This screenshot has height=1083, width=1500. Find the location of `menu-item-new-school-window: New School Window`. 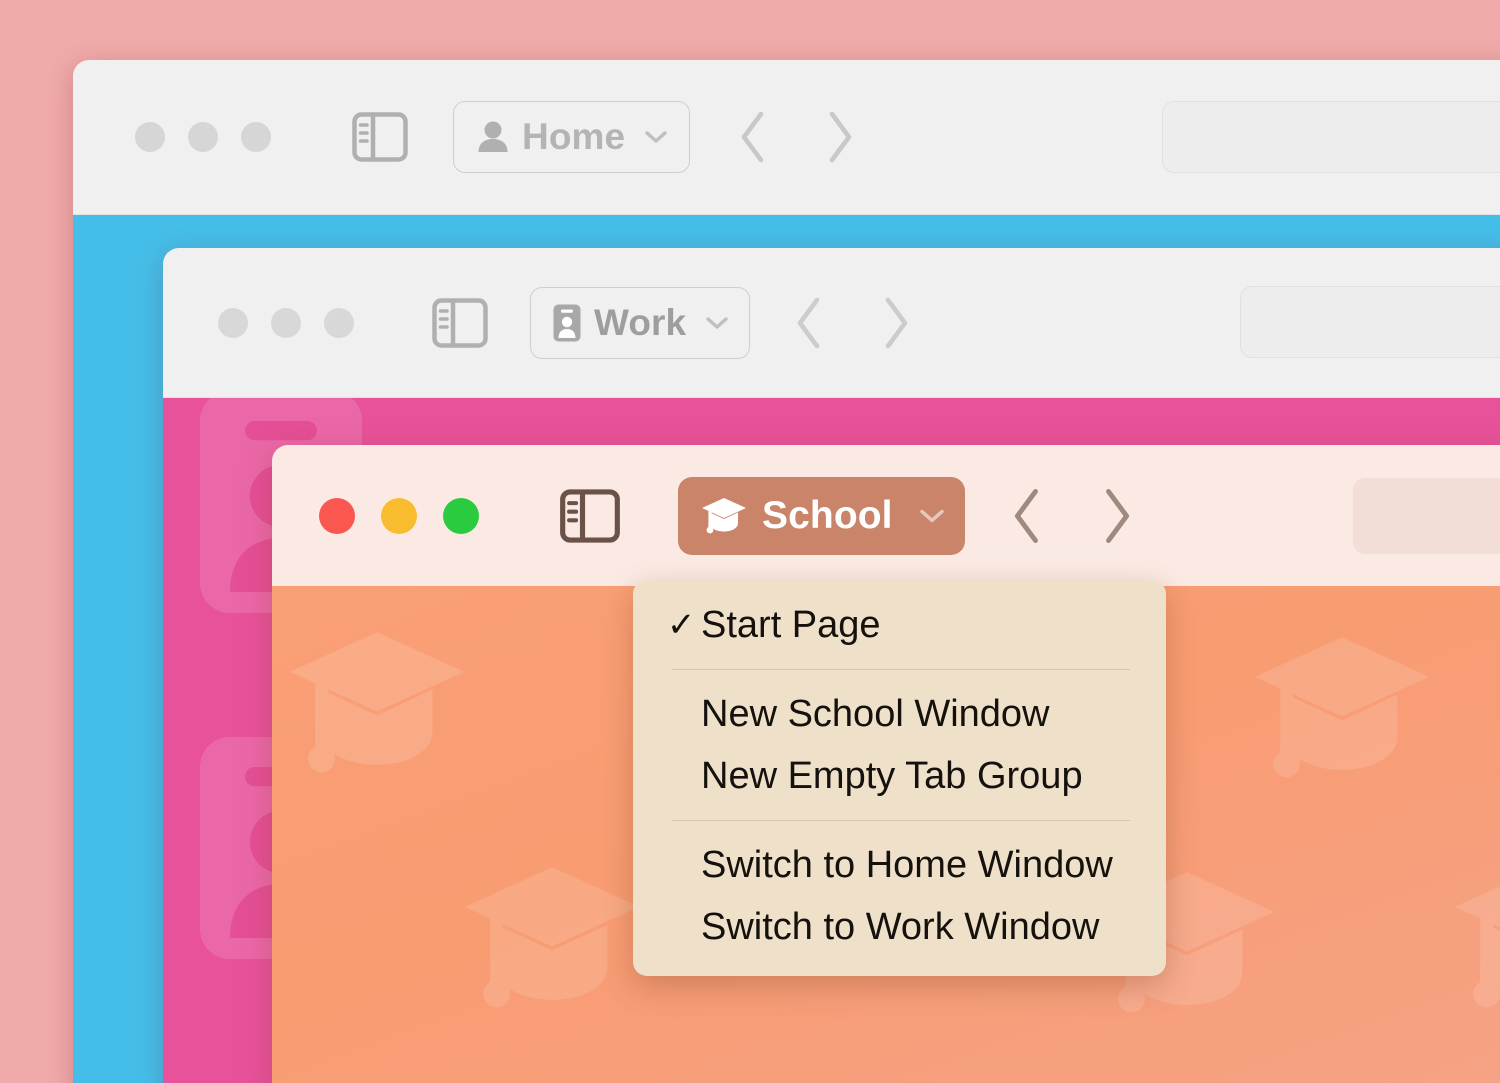

menu-item-new-school-window: New School Window is located at coordinates (899, 714).